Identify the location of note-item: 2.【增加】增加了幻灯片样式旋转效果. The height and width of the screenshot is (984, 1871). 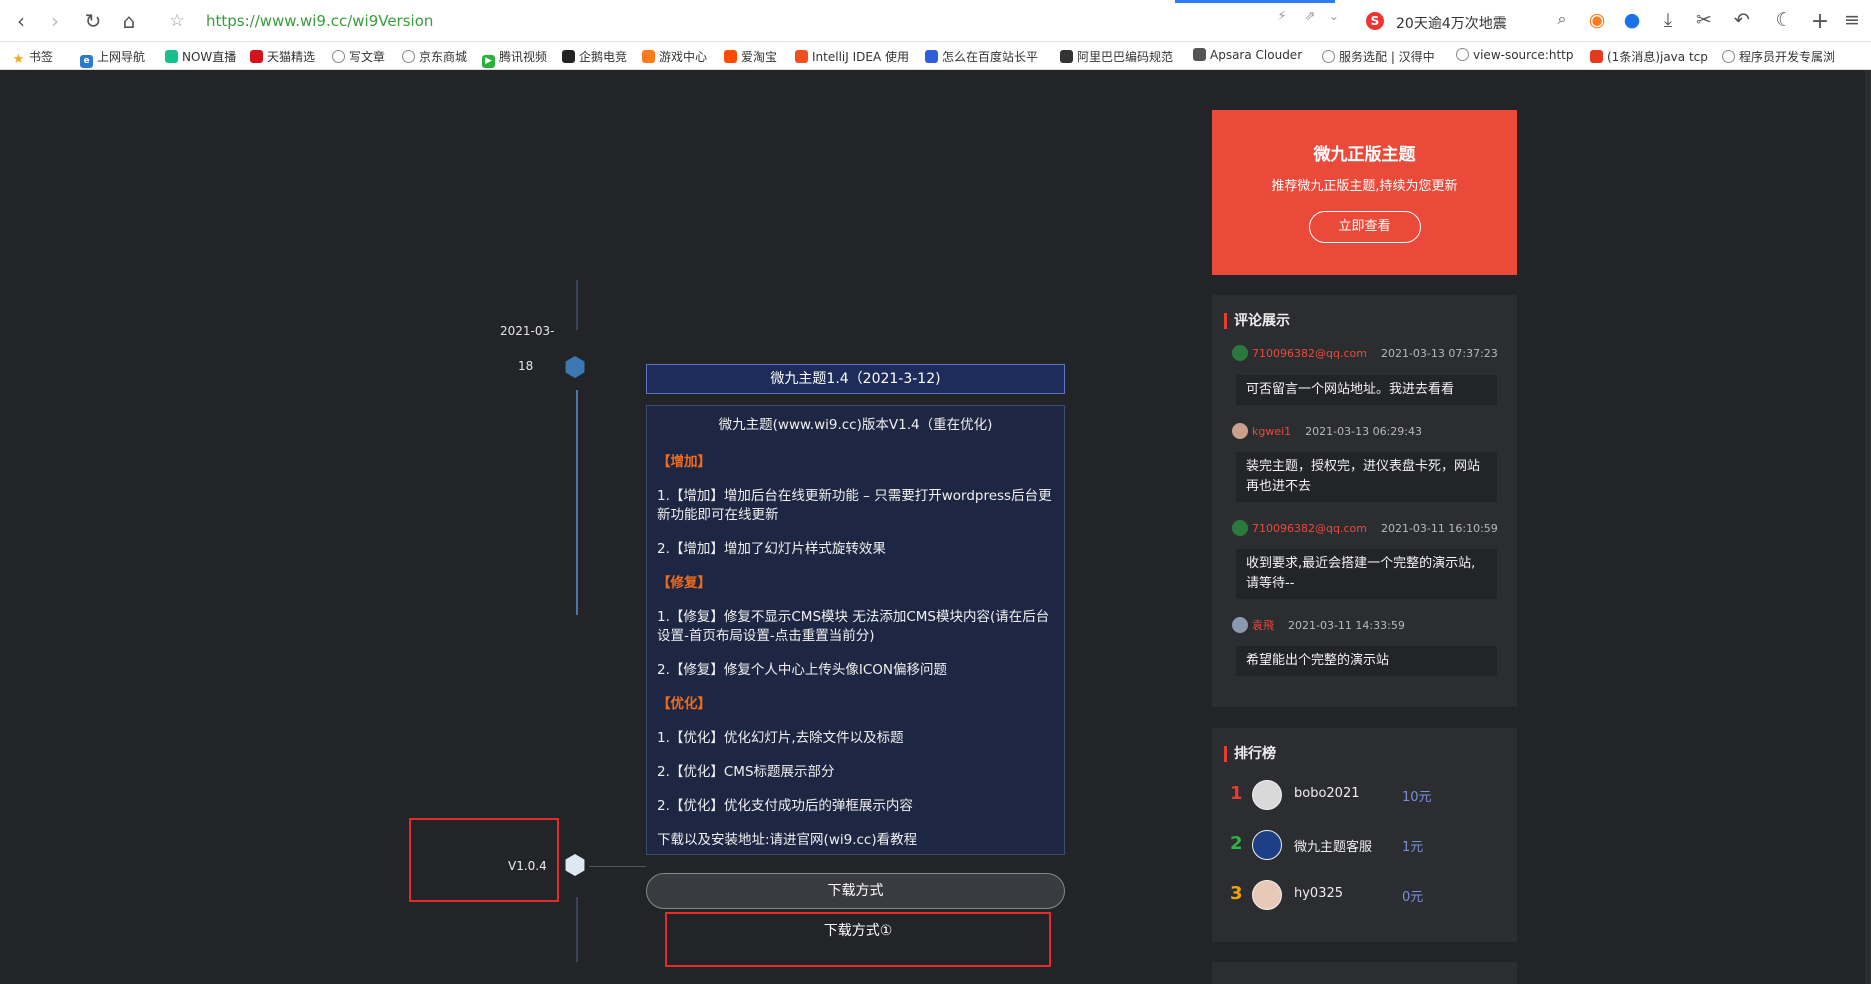
(771, 549).